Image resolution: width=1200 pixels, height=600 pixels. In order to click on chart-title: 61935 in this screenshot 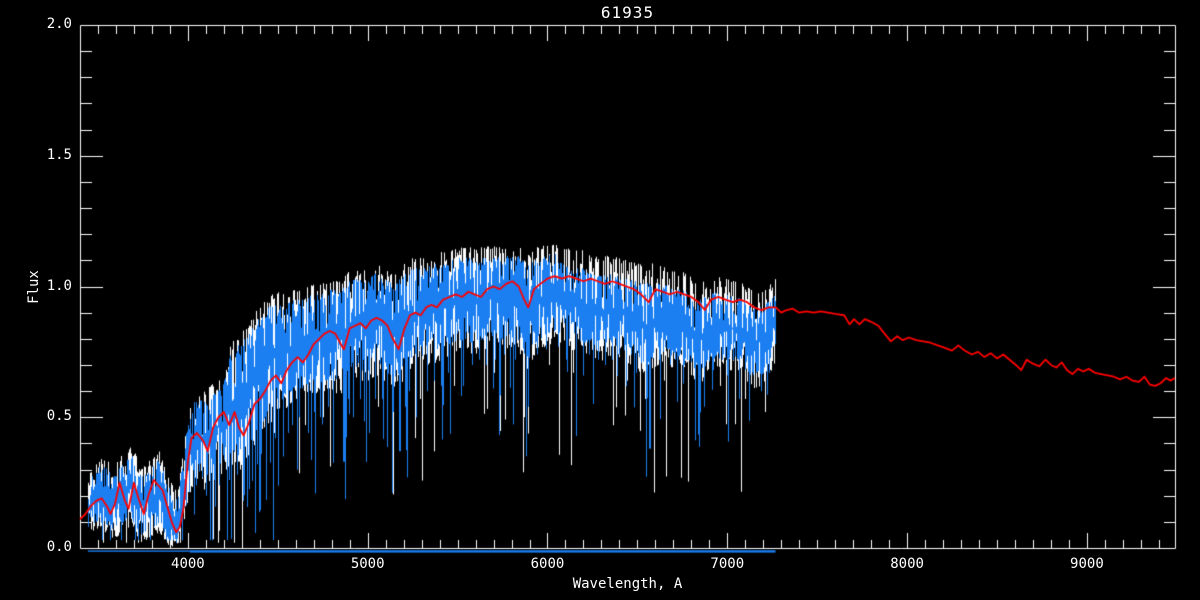, I will do `click(627, 12)`.